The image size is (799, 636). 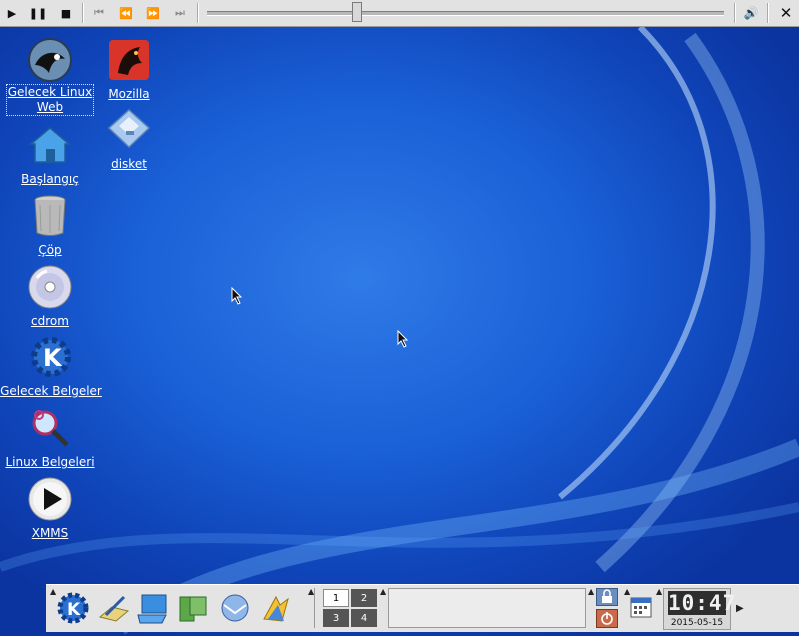 I want to click on clock-time: 10:47, so click(x=702, y=603).